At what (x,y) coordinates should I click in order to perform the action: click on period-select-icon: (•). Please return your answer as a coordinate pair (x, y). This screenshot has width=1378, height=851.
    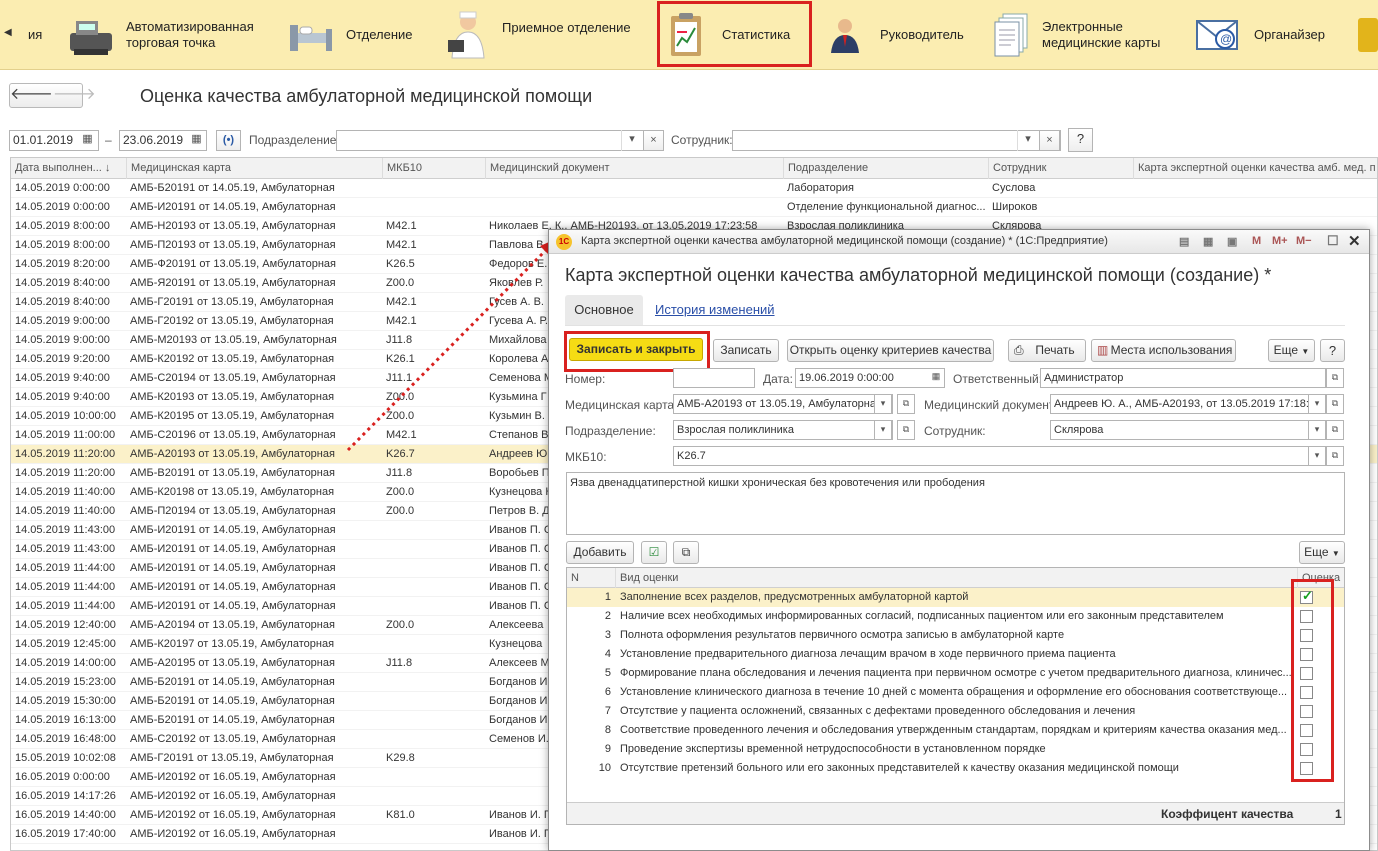
    Looking at the image, I should click on (228, 140).